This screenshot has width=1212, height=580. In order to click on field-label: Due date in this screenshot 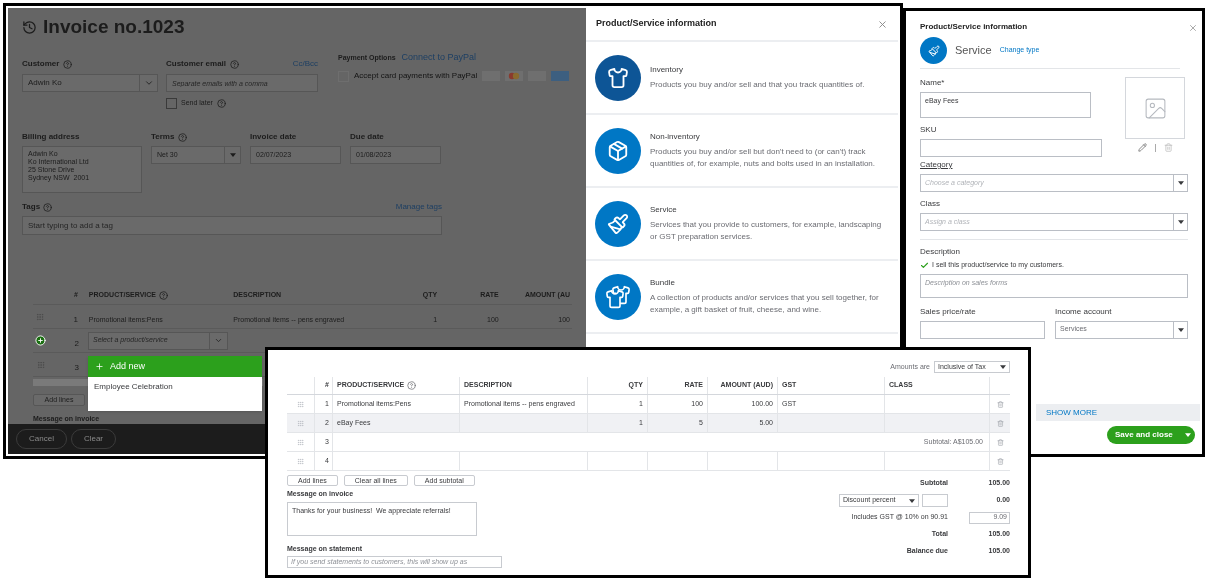, I will do `click(367, 137)`.